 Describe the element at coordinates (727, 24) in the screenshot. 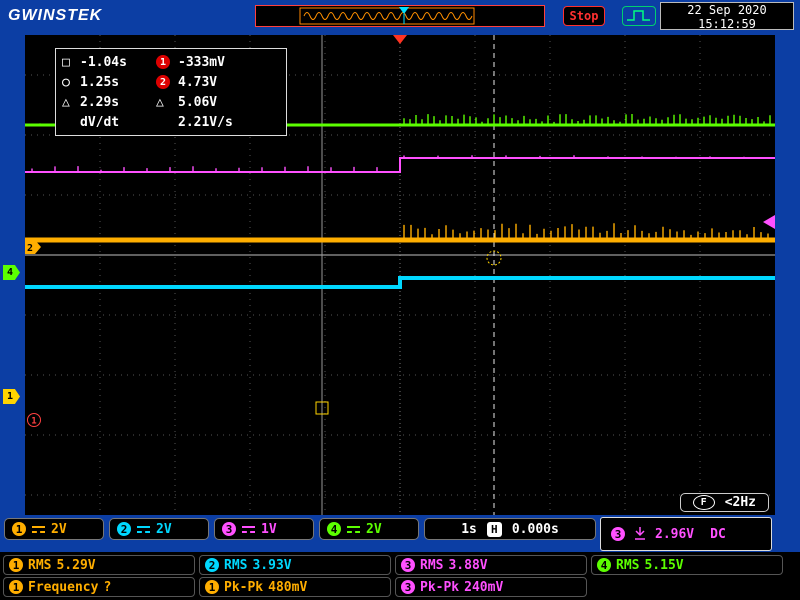

I see `time-text: 15:12:59` at that location.